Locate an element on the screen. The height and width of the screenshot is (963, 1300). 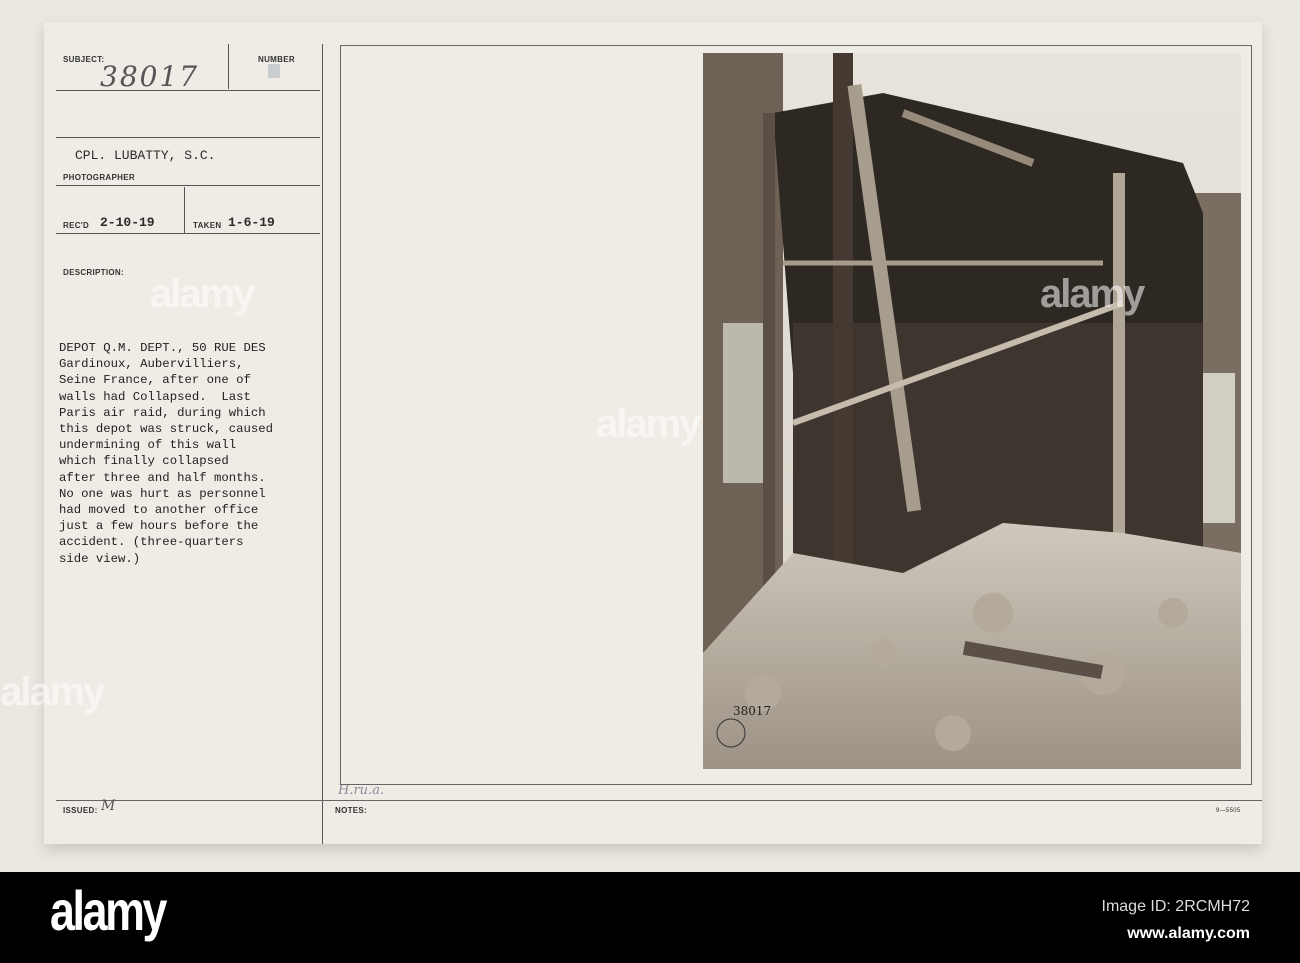
recd-value: 2-10-19 is located at coordinates (127, 222).